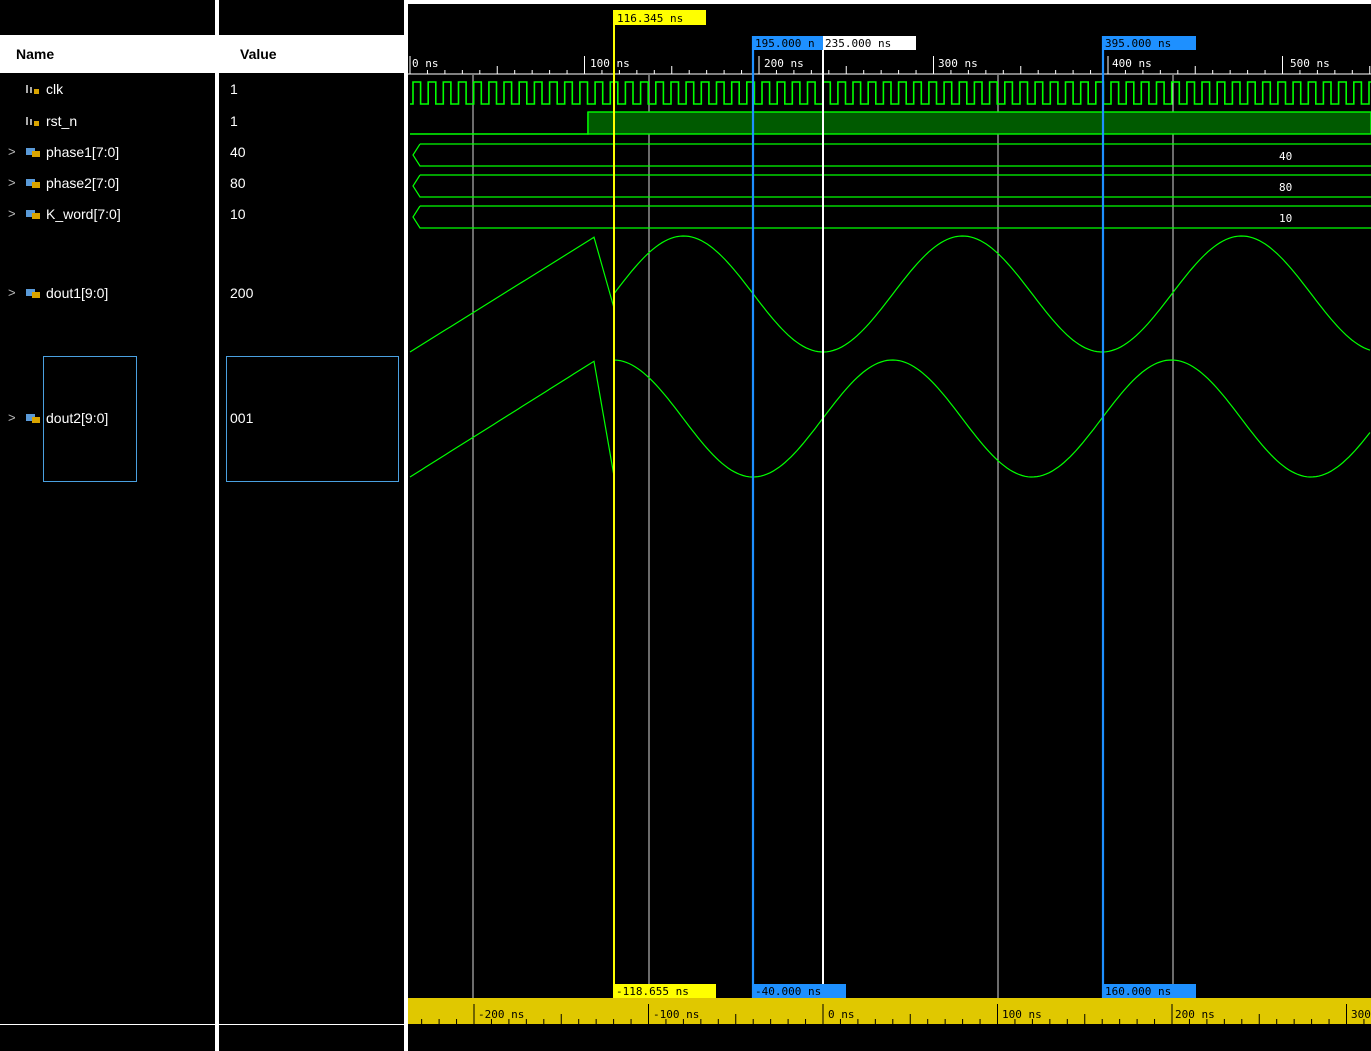  What do you see at coordinates (889, 65) in the screenshot?
I see `time-ruler: 0 ns 100 ns 200 ns 300 ns 400 ns 500 ns` at bounding box center [889, 65].